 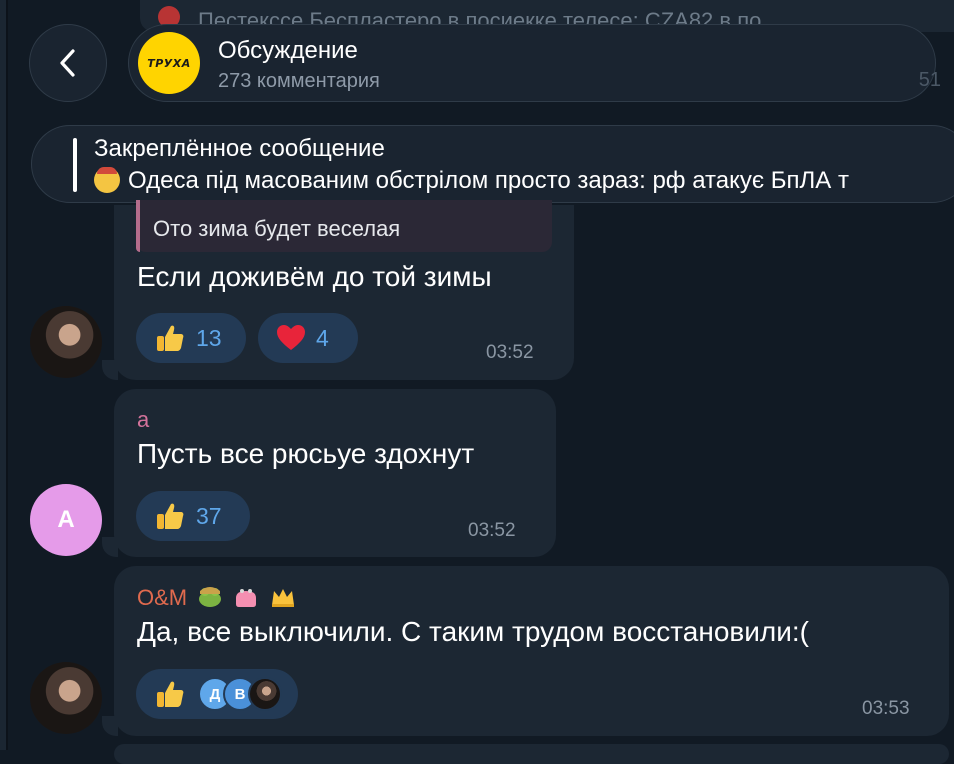 What do you see at coordinates (75, 165) in the screenshot?
I see `pinned-indicator` at bounding box center [75, 165].